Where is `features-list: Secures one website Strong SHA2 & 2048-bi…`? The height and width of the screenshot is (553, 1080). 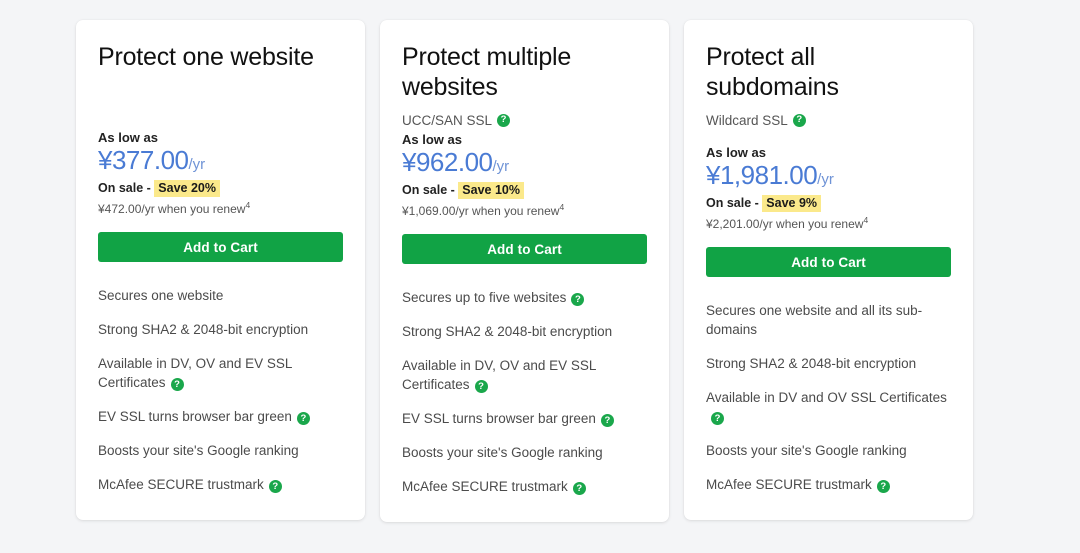
features-list: Secures one website Strong SHA2 & 2048-bi… is located at coordinates (220, 390).